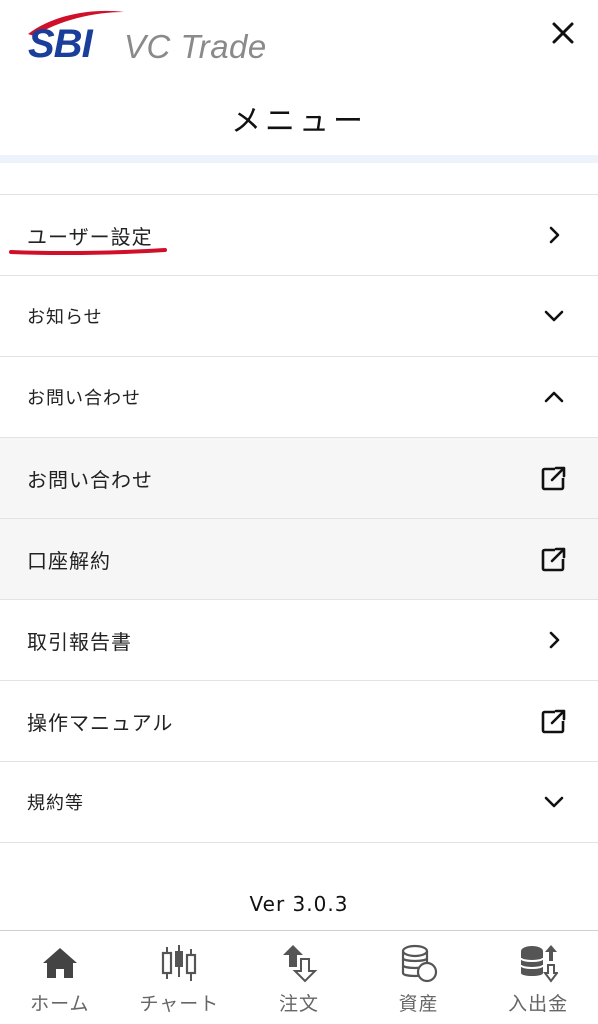  I want to click on chevron-up-icon, so click(554, 397).